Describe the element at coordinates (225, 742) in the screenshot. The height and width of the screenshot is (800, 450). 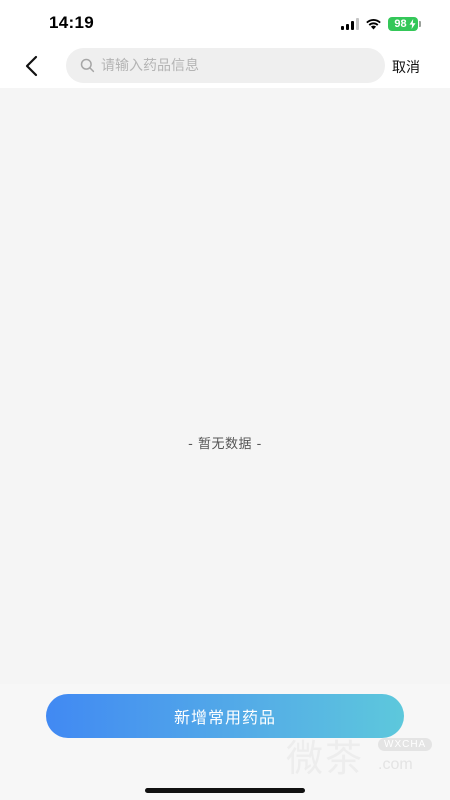
I see `bottom-bar: 新增常用药品` at that location.